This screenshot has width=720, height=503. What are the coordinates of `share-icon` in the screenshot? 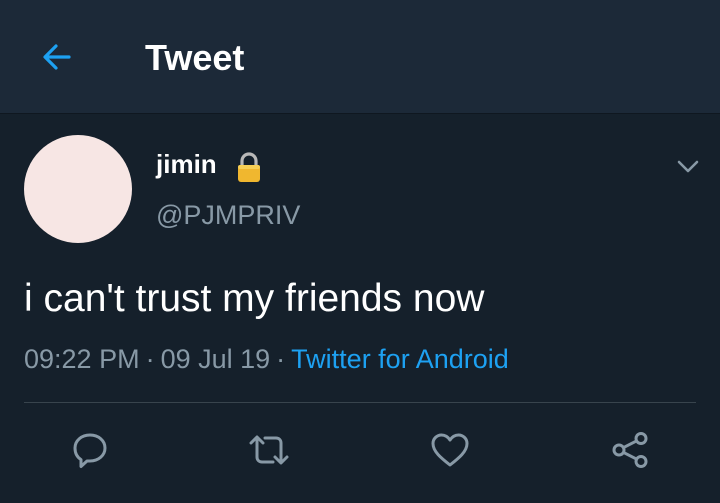 It's located at (630, 450).